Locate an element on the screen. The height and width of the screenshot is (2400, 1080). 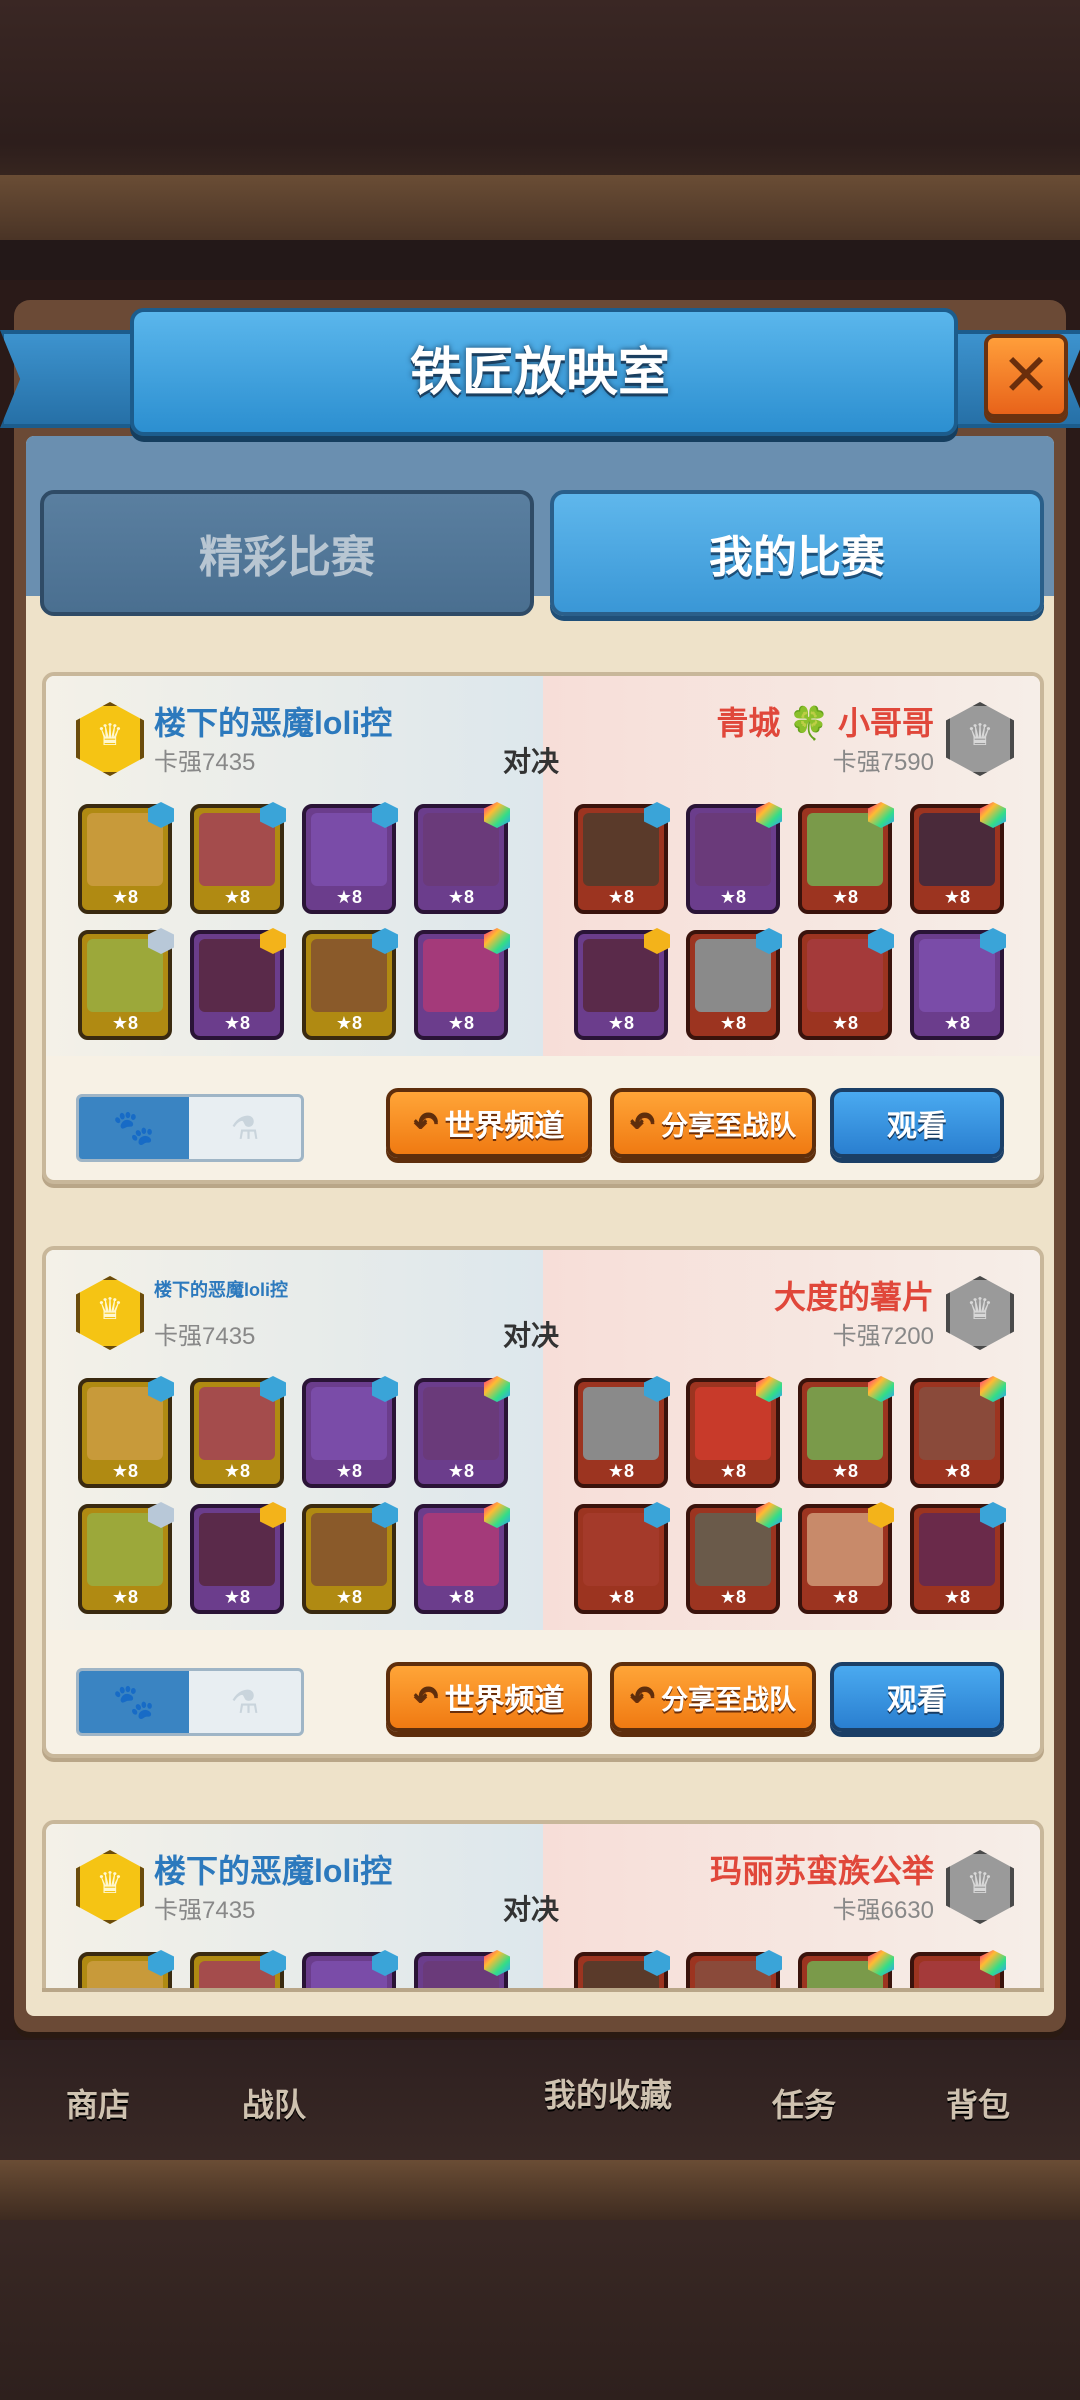
match-card: ♛ 楼下的恶魔loli控 卡强7435 对决 玛丽苏蛮族公举 卡强6630 ♛ is located at coordinates (543, 1904).